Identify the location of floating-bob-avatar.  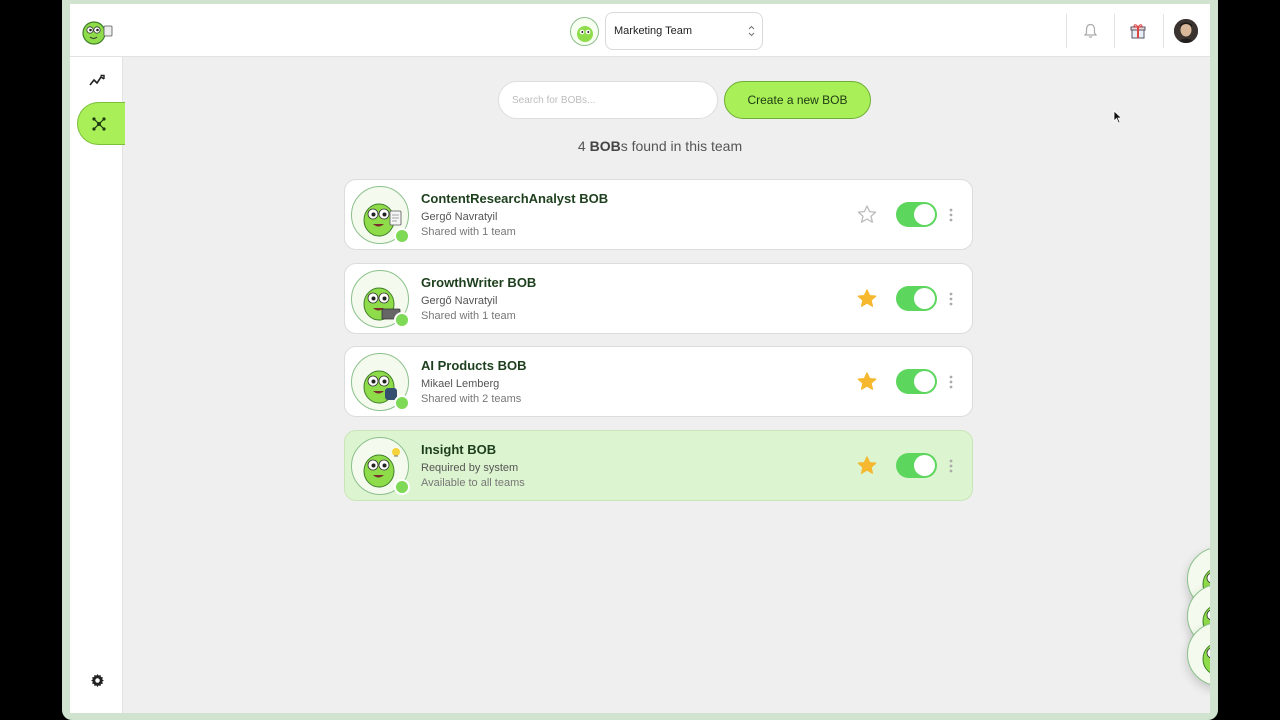
(1198, 654).